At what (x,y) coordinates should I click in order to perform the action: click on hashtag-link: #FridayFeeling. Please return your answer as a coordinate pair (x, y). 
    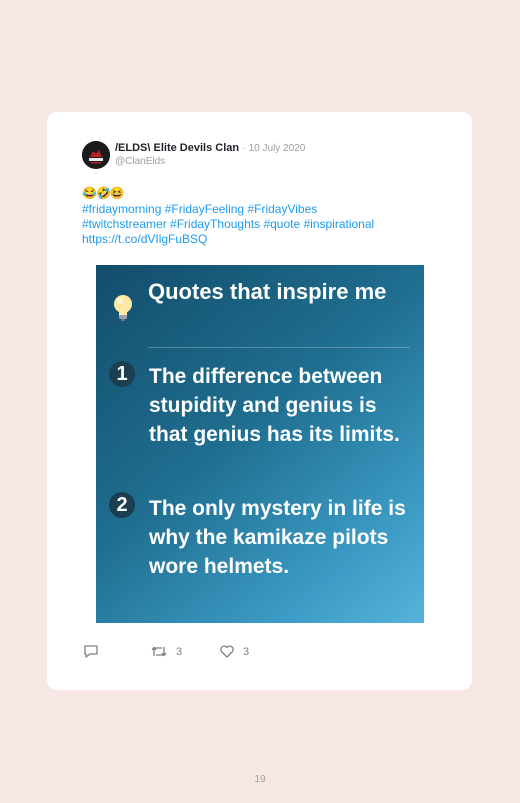
    Looking at the image, I should click on (204, 209).